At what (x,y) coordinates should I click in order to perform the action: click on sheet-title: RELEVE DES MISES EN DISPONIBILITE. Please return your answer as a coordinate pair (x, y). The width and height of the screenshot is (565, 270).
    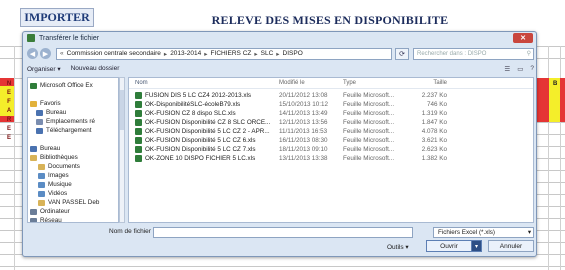
    Looking at the image, I should click on (330, 20).